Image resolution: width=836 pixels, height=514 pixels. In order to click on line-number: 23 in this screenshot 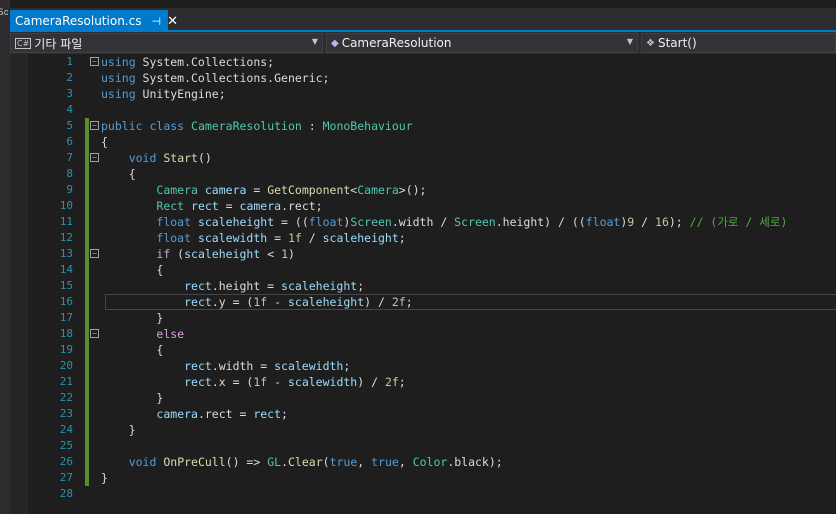, I will do `click(66, 413)`.